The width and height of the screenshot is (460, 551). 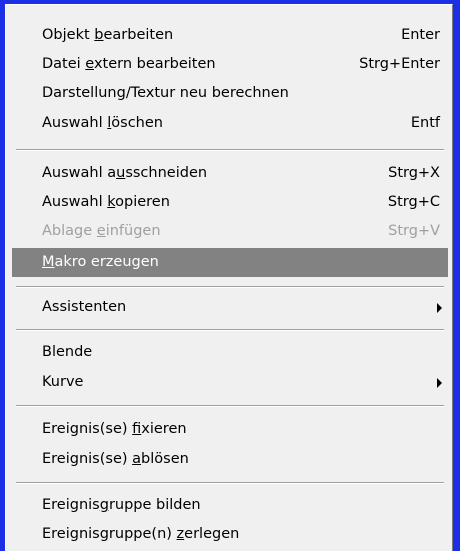 I want to click on menu-item-makro-erzeugen: Makro erzeugen, so click(x=230, y=262).